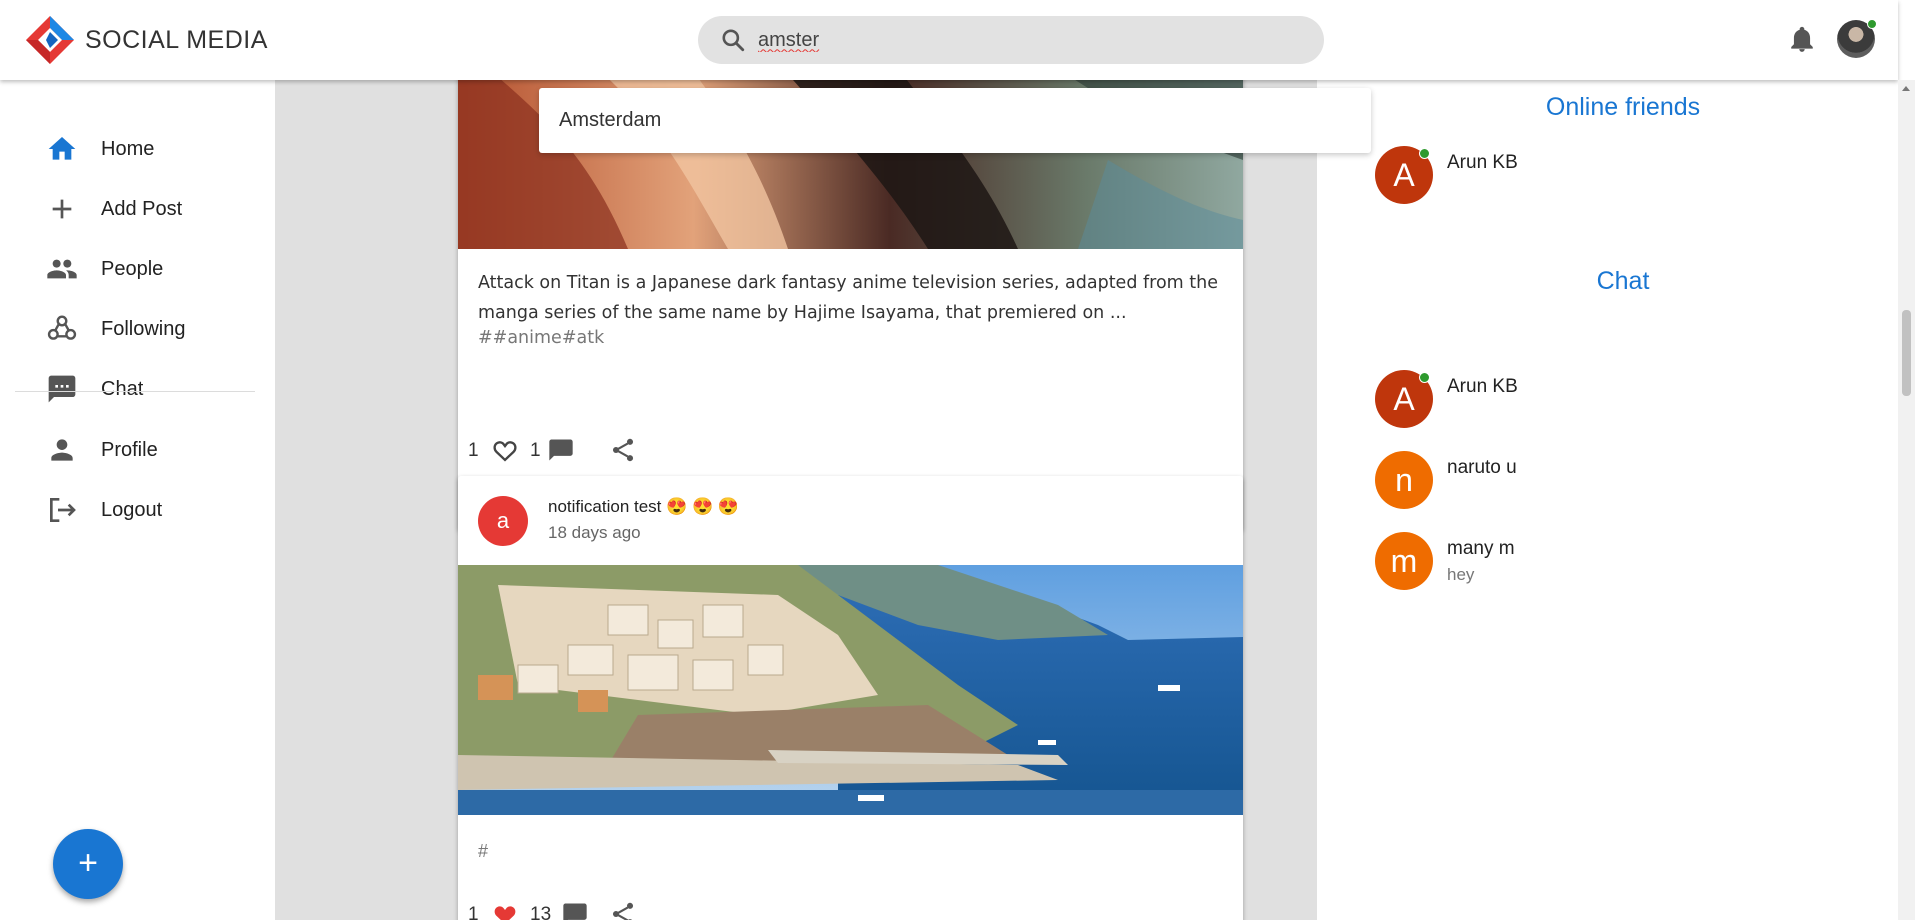  Describe the element at coordinates (62, 327) in the screenshot. I see `following-icon` at that location.